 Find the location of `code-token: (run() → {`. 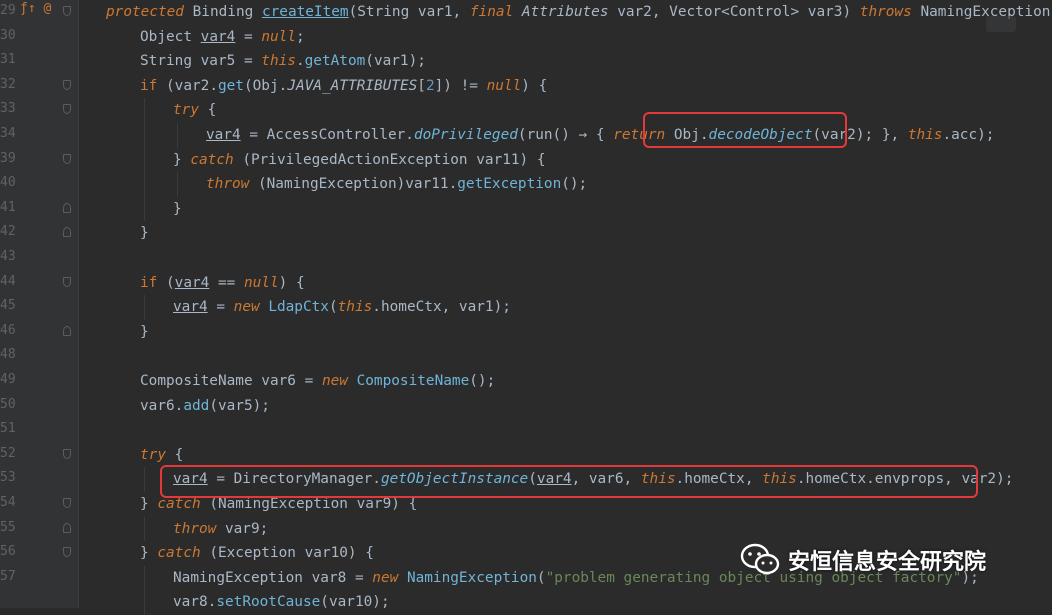

code-token: (run() → { is located at coordinates (565, 135).